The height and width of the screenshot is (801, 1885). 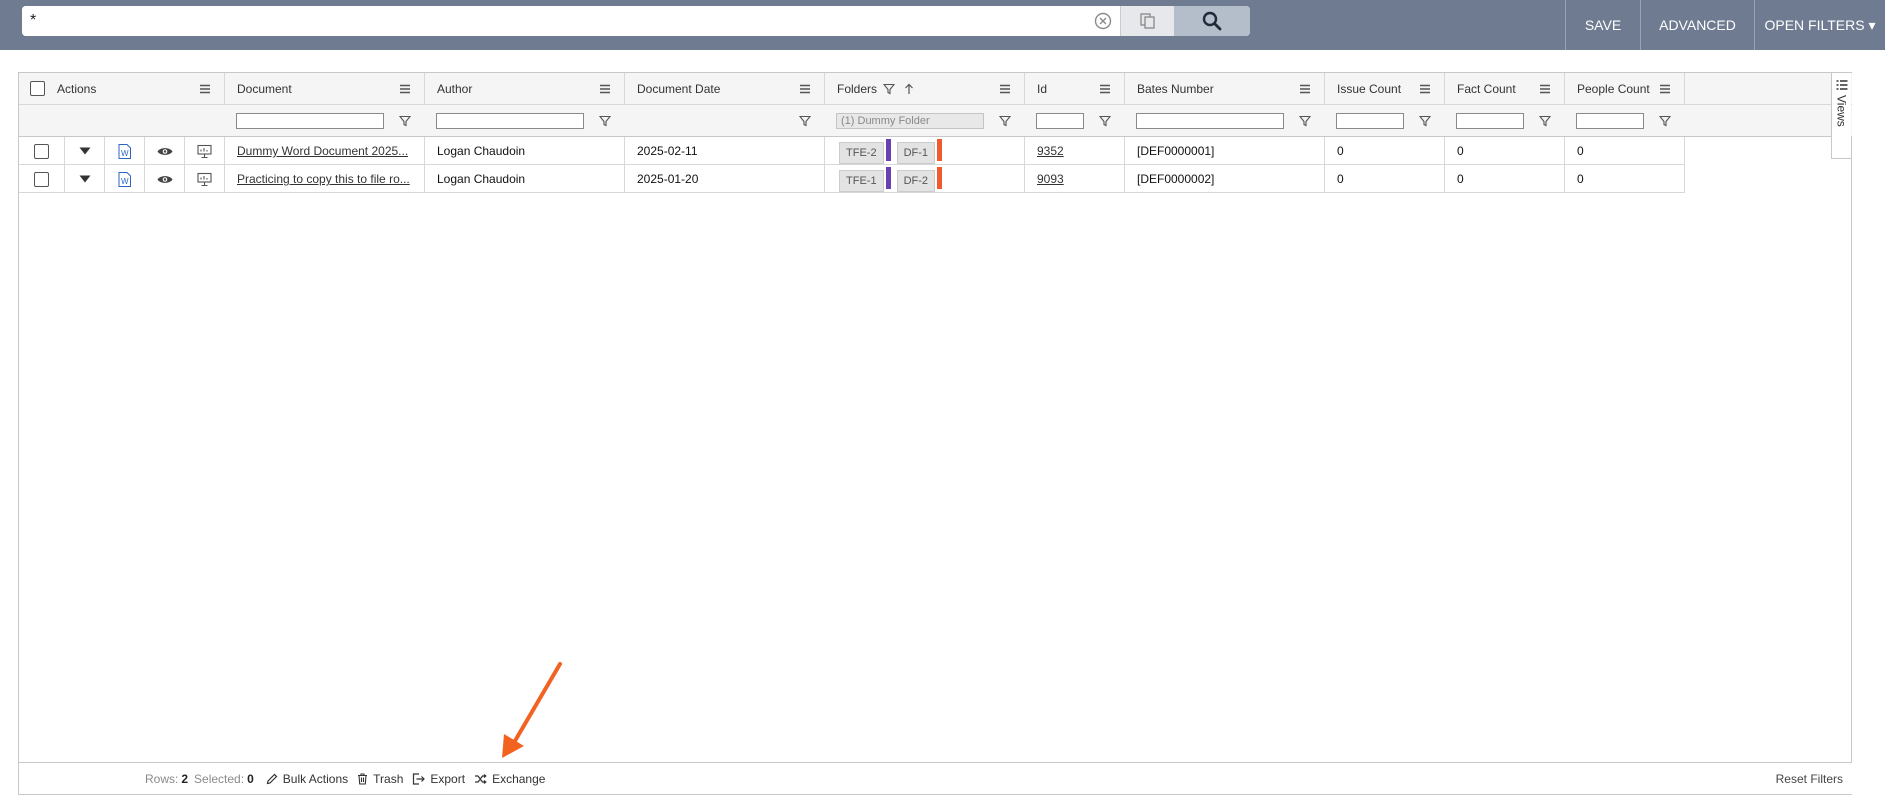 I want to click on folders-filter-input: (1) Dummy Folder, so click(x=910, y=121).